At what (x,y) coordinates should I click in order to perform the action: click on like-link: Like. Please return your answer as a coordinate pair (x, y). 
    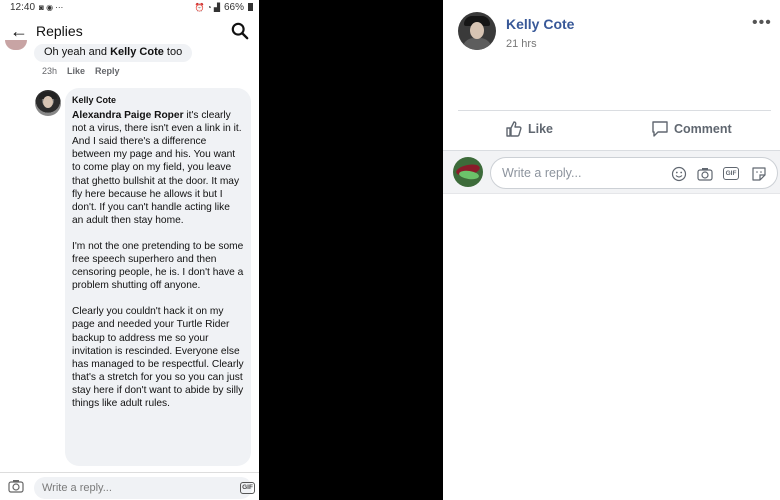
    Looking at the image, I should click on (76, 71).